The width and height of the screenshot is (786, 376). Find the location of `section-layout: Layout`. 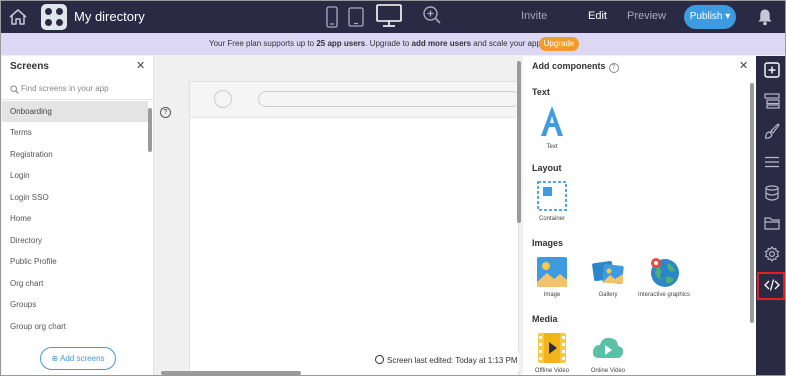

section-layout: Layout is located at coordinates (547, 168).